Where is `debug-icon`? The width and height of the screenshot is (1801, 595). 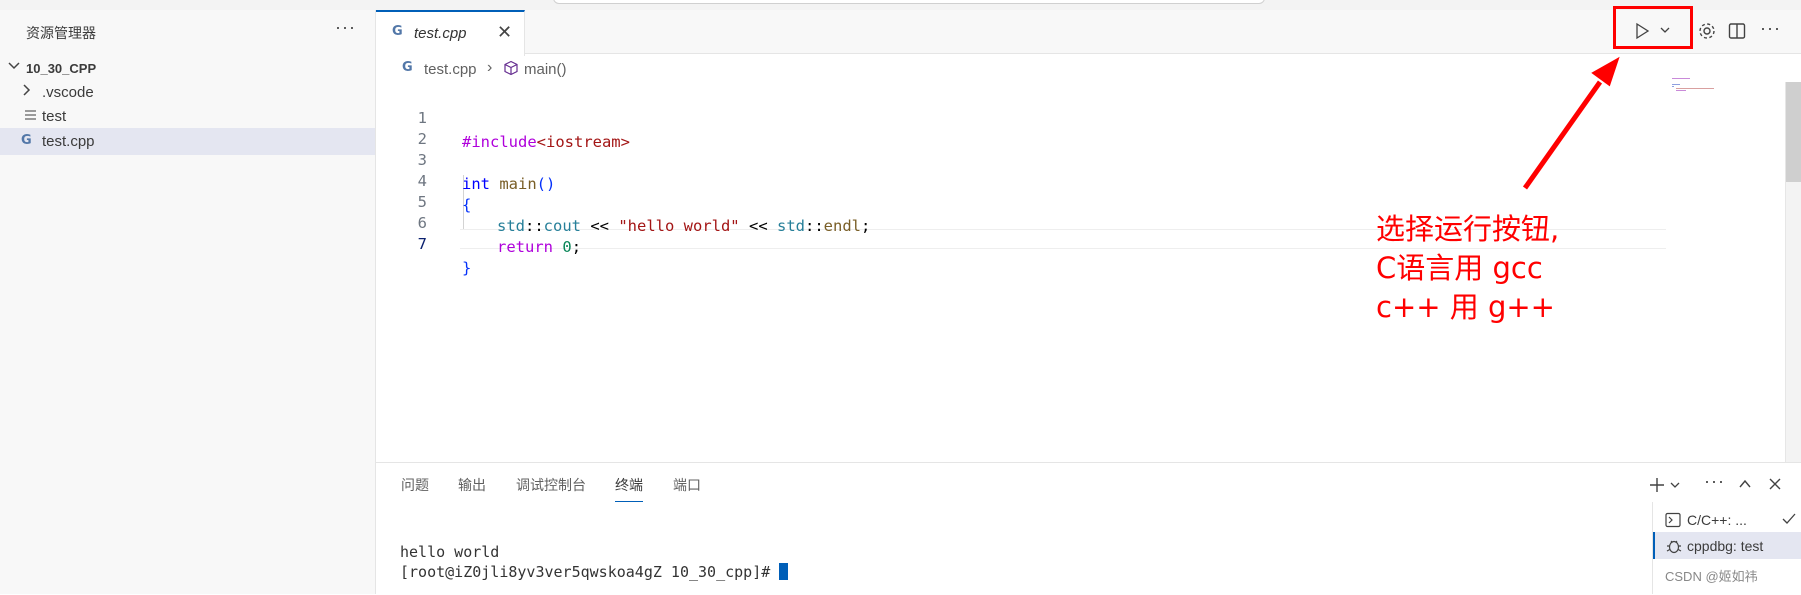 debug-icon is located at coordinates (1674, 547).